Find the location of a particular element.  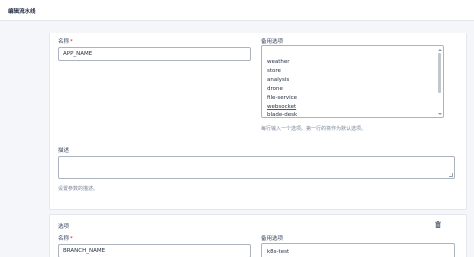

option-line: drone is located at coordinates (275, 89).